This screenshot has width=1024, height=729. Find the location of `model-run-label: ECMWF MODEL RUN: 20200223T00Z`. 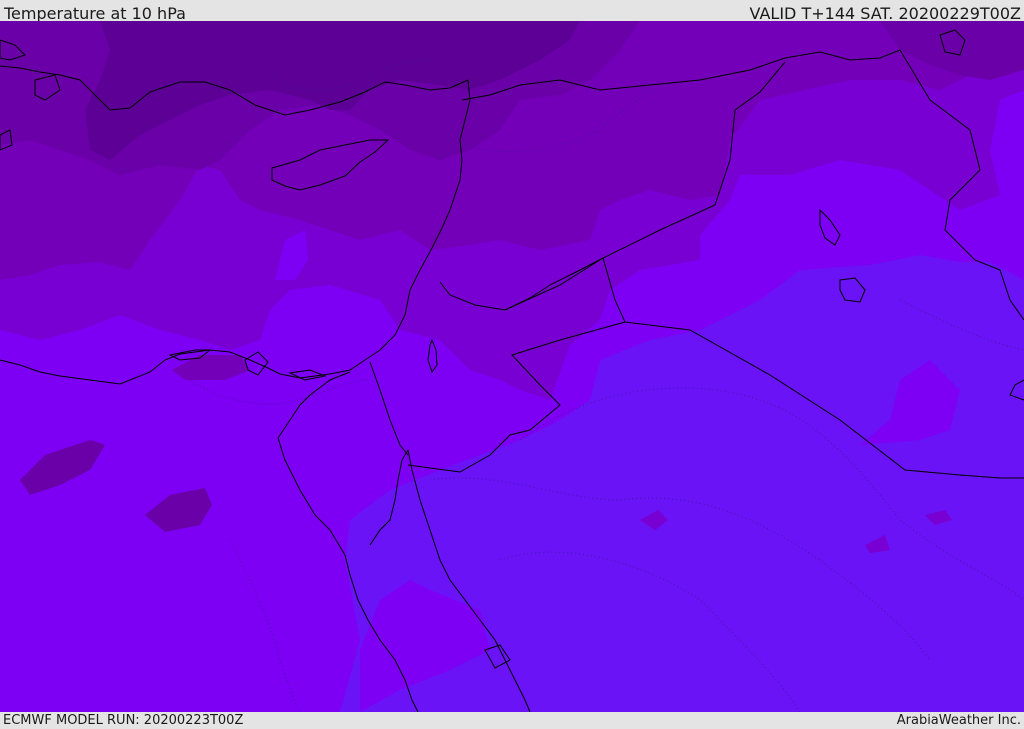

model-run-label: ECMWF MODEL RUN: 20200223T00Z is located at coordinates (123, 720).